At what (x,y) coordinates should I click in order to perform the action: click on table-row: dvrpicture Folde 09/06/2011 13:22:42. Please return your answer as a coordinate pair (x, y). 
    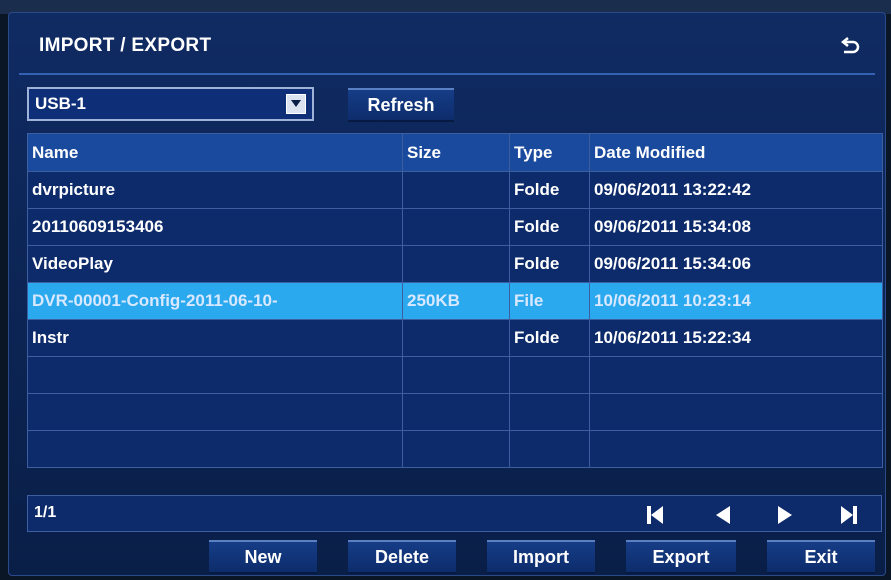
    Looking at the image, I should click on (455, 190).